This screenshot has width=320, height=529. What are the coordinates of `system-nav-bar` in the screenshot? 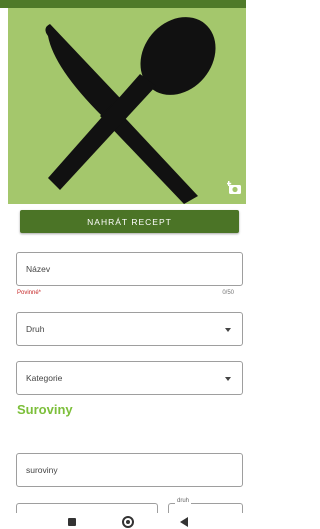 It's located at (123, 521).